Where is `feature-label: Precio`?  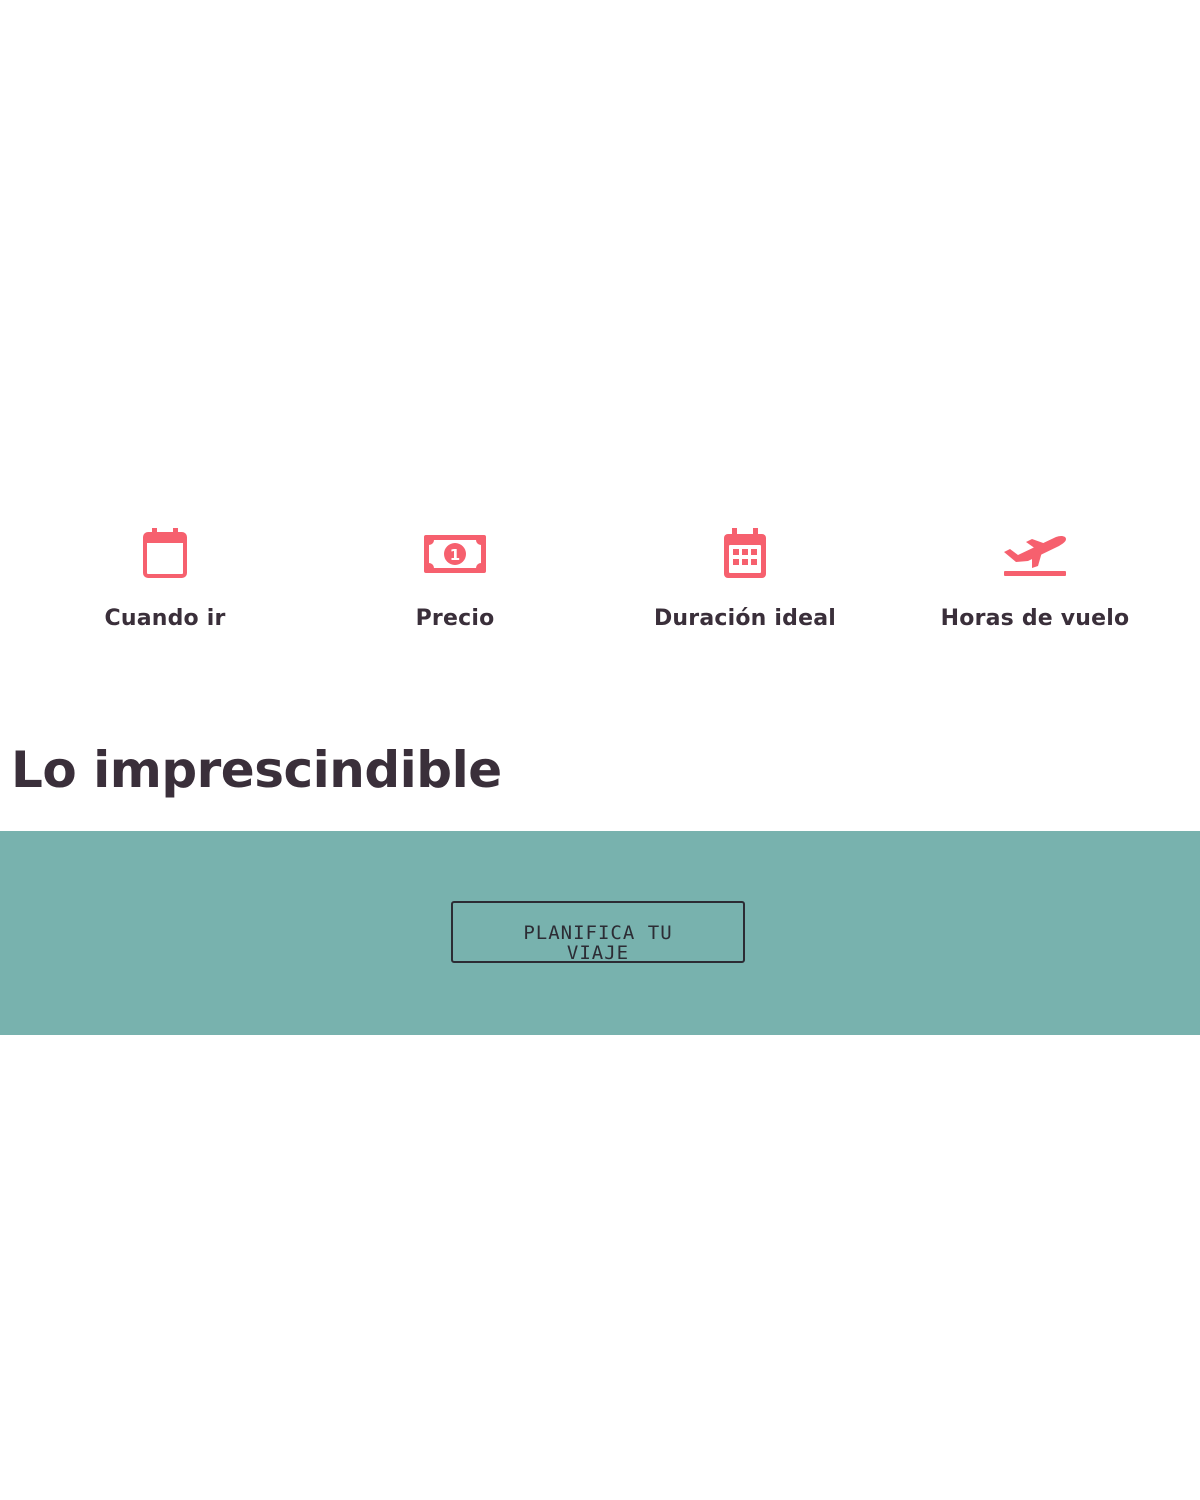 feature-label: Precio is located at coordinates (455, 618).